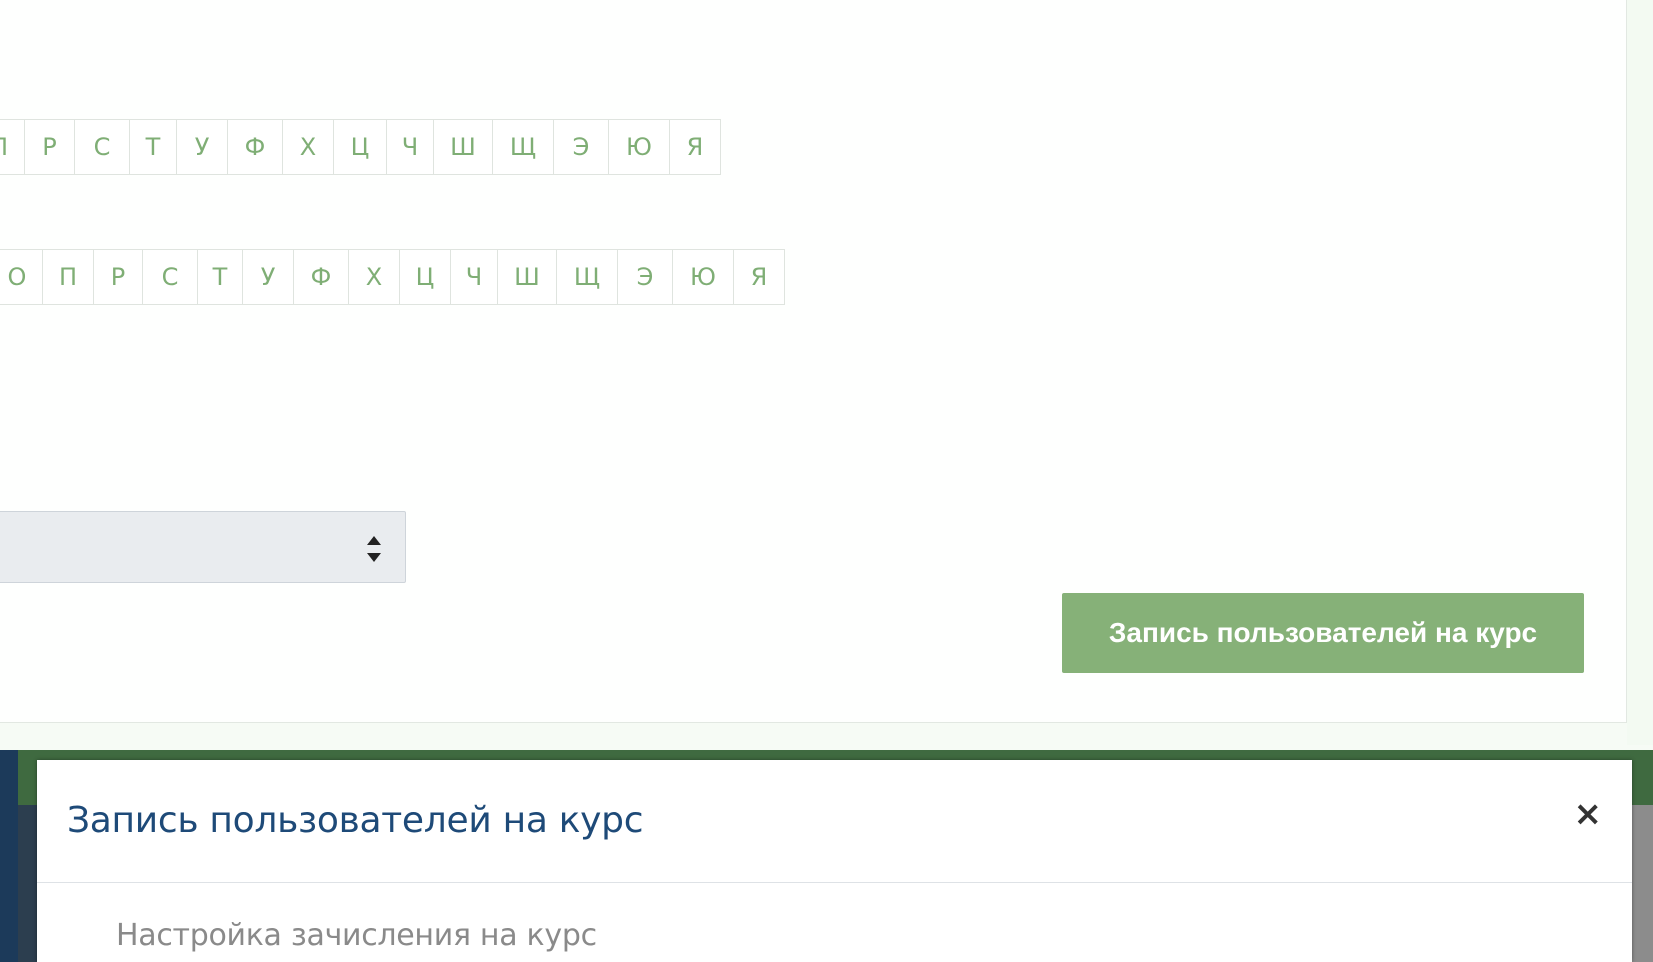  I want to click on enrolment-options-heading: Настройка зачисления на курс, so click(356, 935).